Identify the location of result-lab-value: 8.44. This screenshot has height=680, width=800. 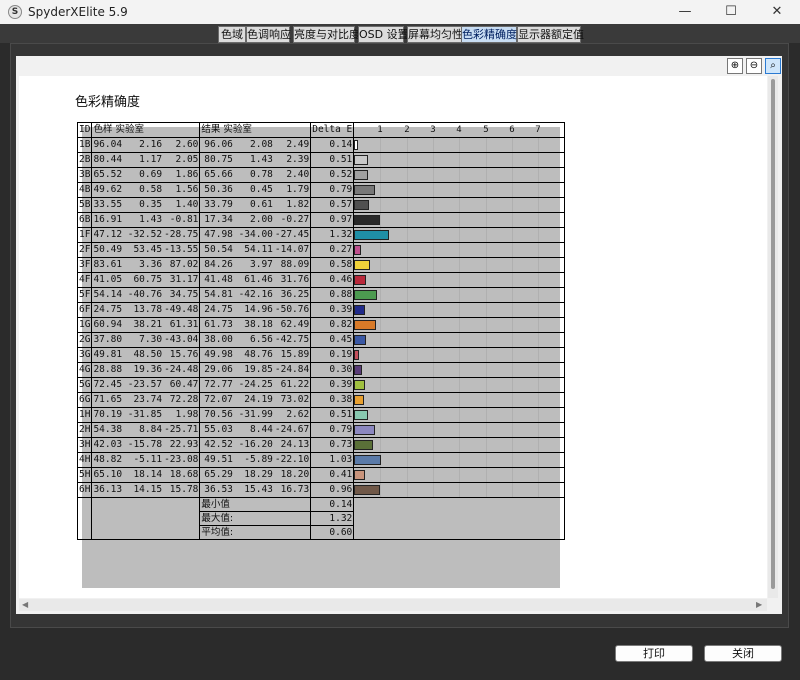
(253, 430).